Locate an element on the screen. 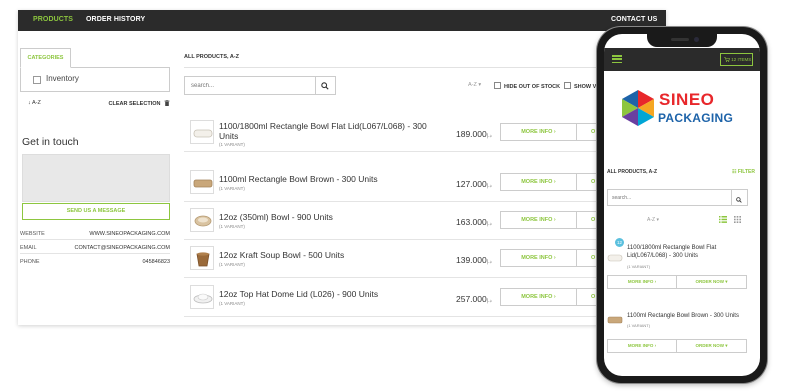  company-logo: SINEO PACKAGING is located at coordinates (677, 112).